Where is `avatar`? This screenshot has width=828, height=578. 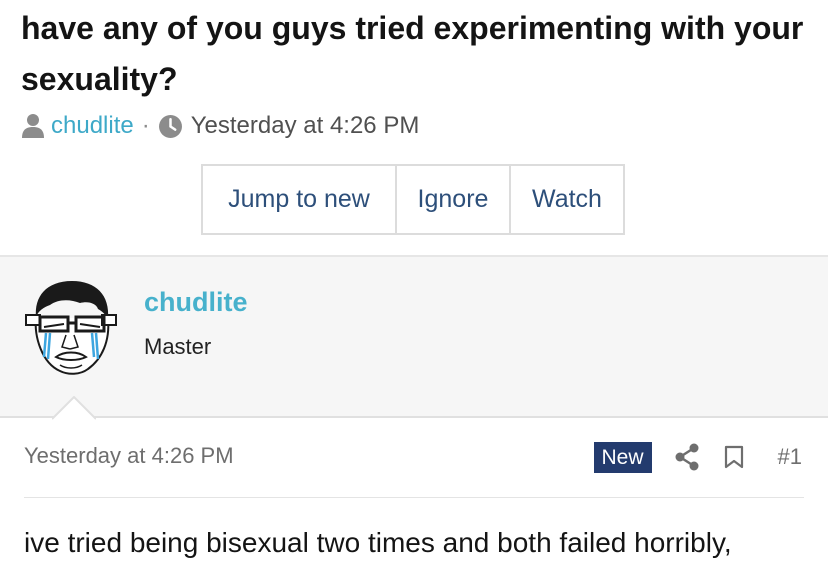 avatar is located at coordinates (71, 327).